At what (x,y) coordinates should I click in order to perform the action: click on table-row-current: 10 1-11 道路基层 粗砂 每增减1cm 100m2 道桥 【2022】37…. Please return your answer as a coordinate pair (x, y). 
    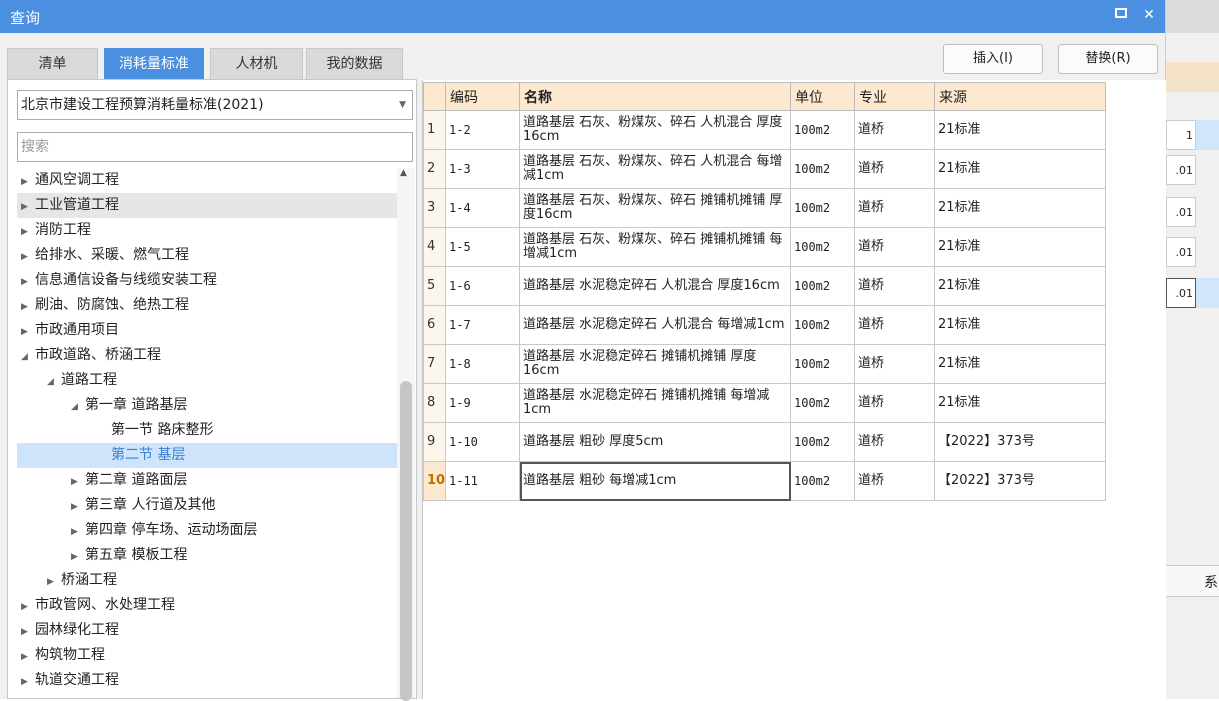
    Looking at the image, I should click on (764, 481).